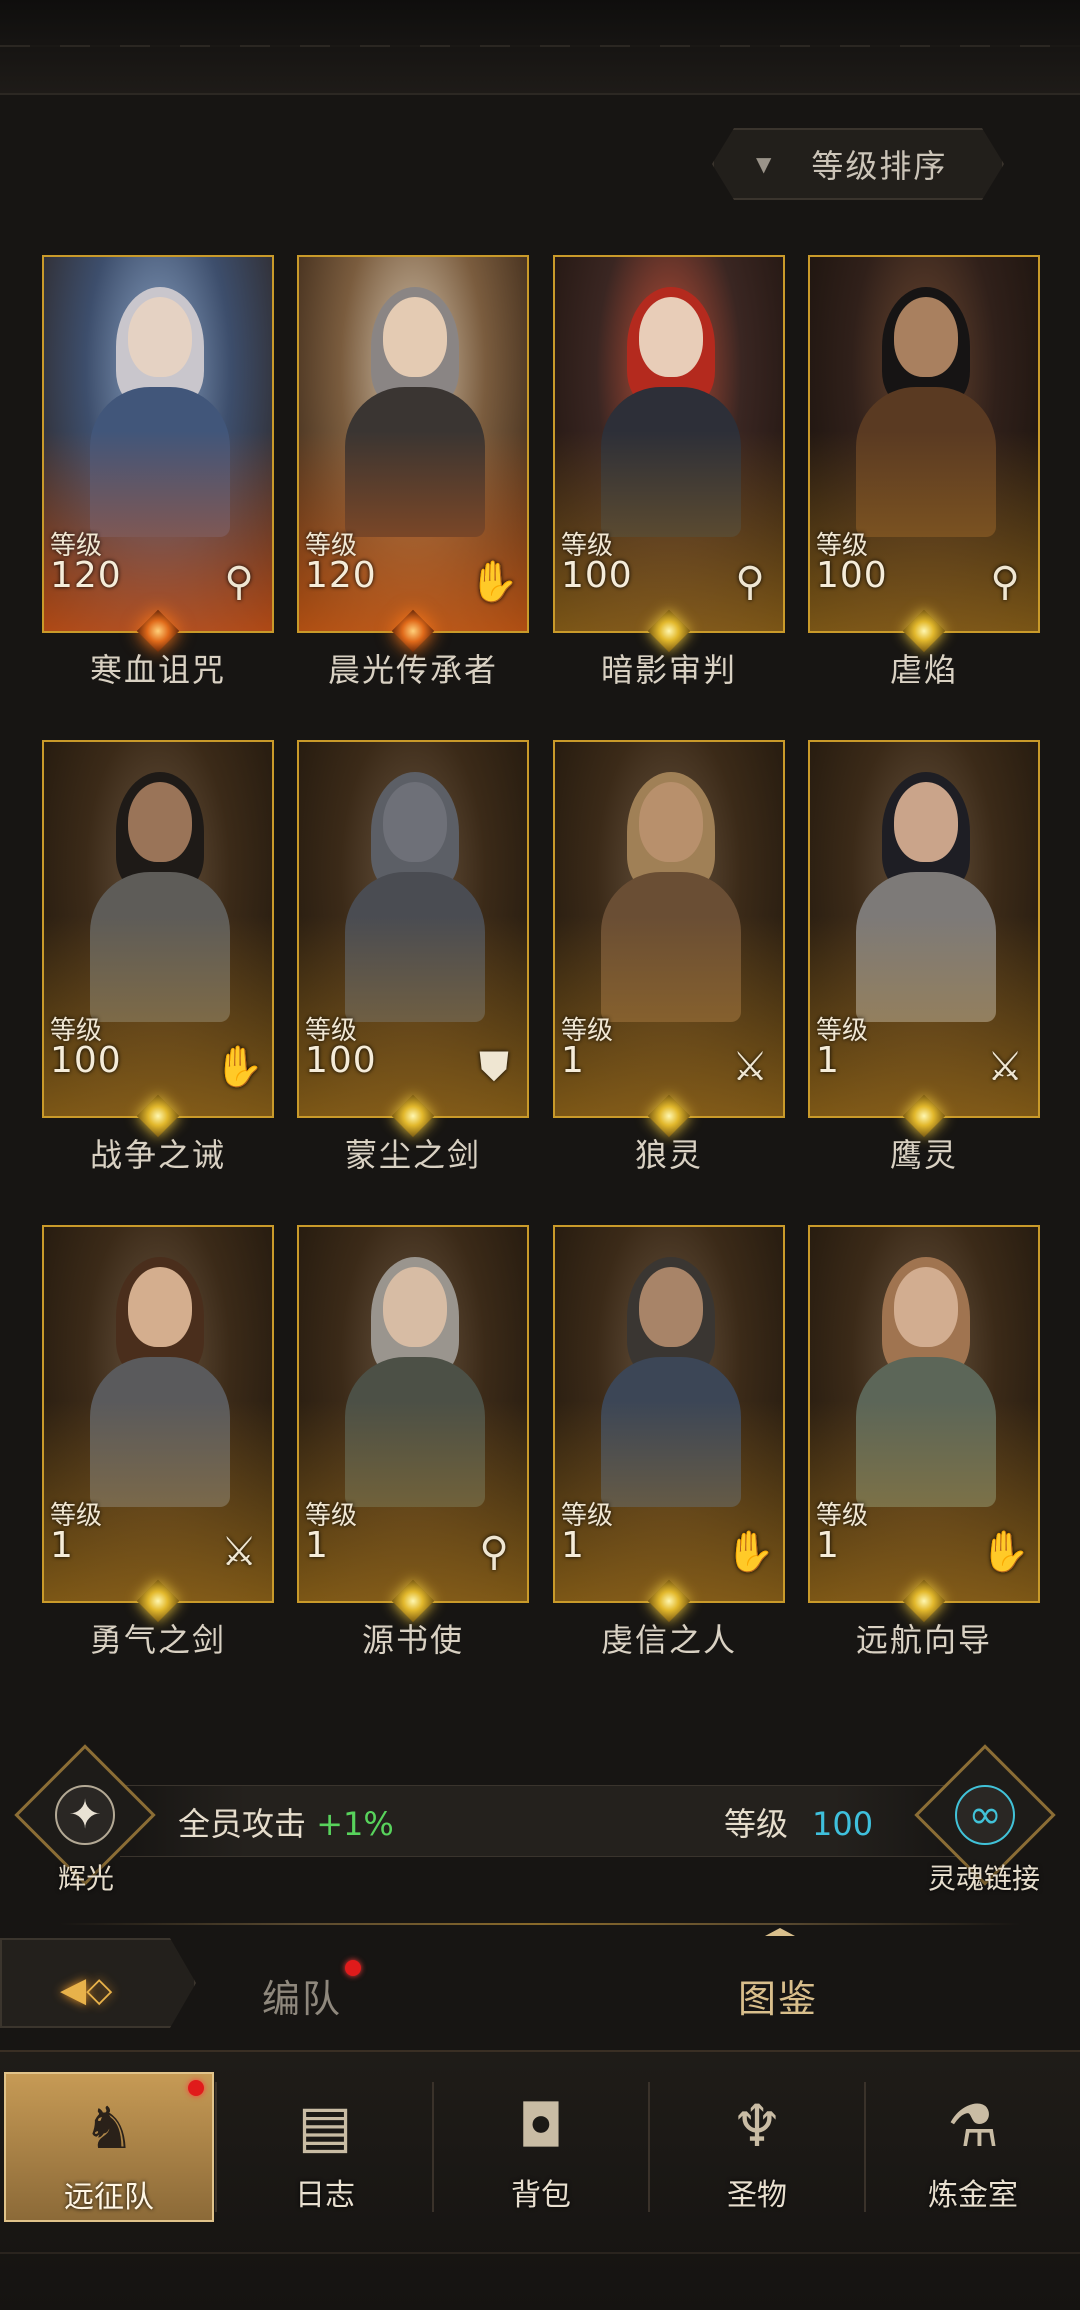  I want to click on soul-link-level-value: 100, so click(843, 1824).